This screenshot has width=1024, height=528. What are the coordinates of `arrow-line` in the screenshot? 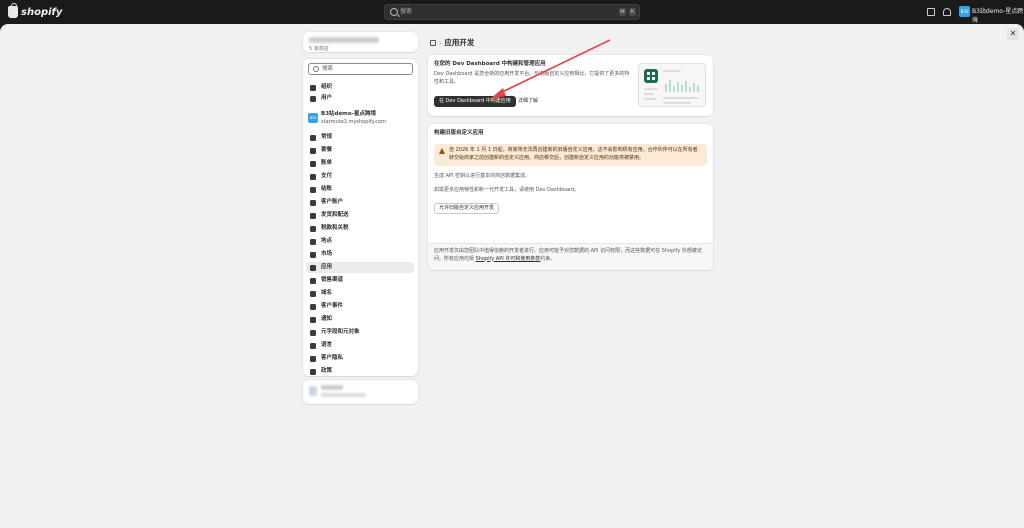 It's located at (554, 67).